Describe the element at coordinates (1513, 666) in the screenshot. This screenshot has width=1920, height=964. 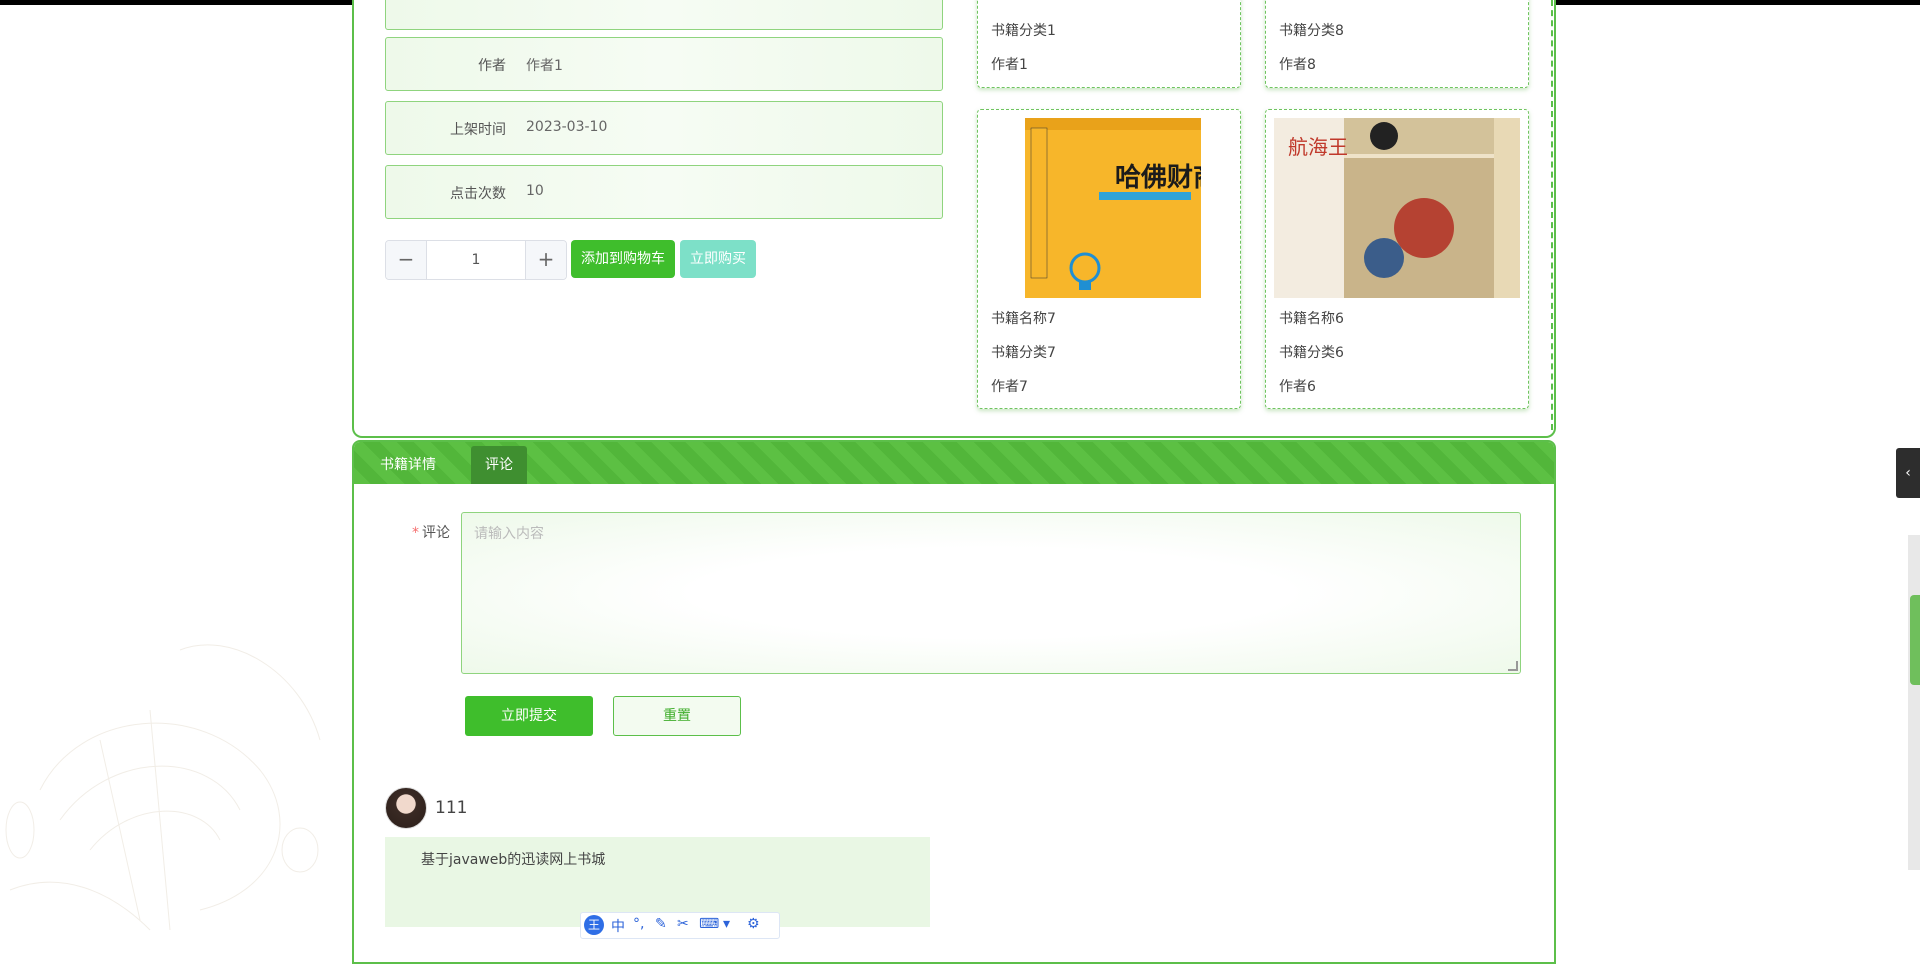
I see `resize-handle-icon` at that location.